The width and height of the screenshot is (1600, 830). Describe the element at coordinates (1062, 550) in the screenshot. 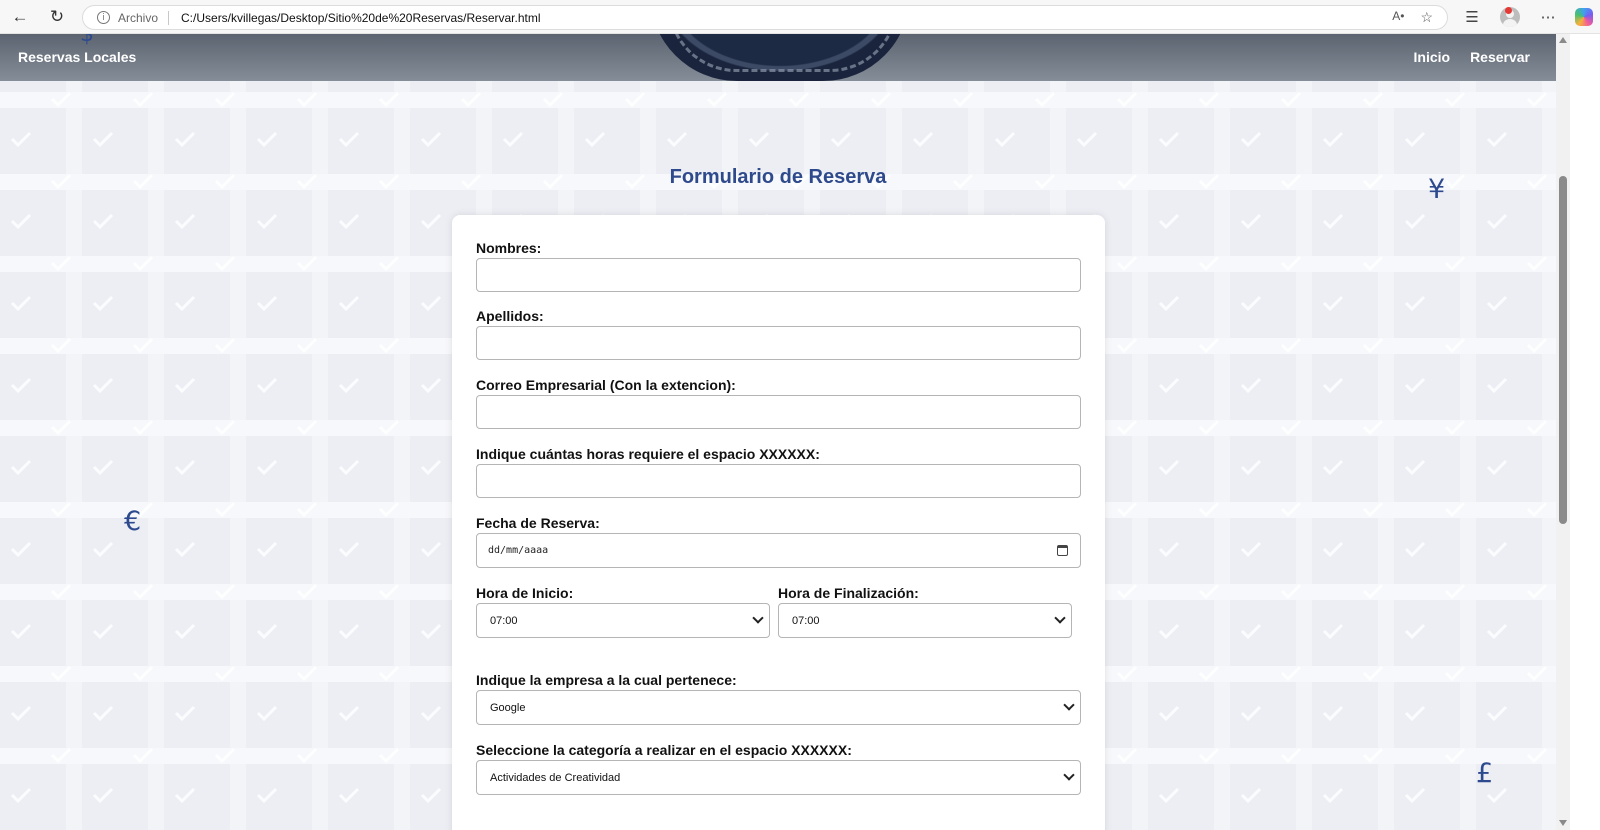

I see `calendar-icon` at that location.